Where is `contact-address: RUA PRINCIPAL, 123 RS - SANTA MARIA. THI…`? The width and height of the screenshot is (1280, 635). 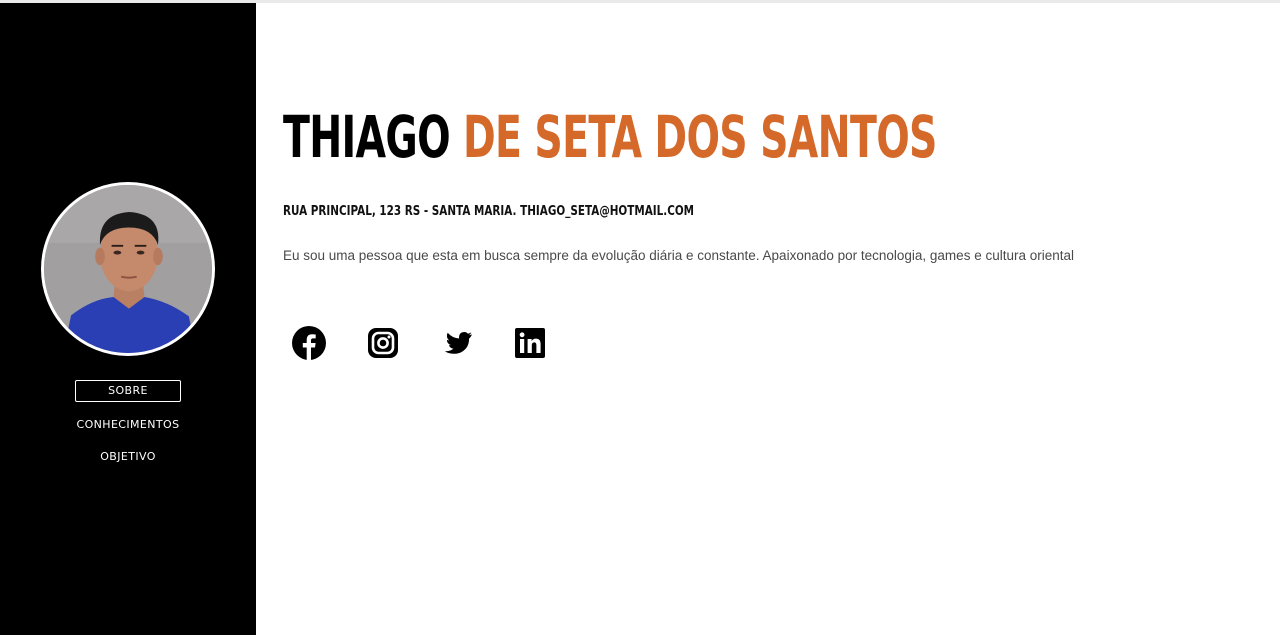
contact-address: RUA PRINCIPAL, 123 RS - SANTA MARIA. THI… is located at coordinates (489, 211).